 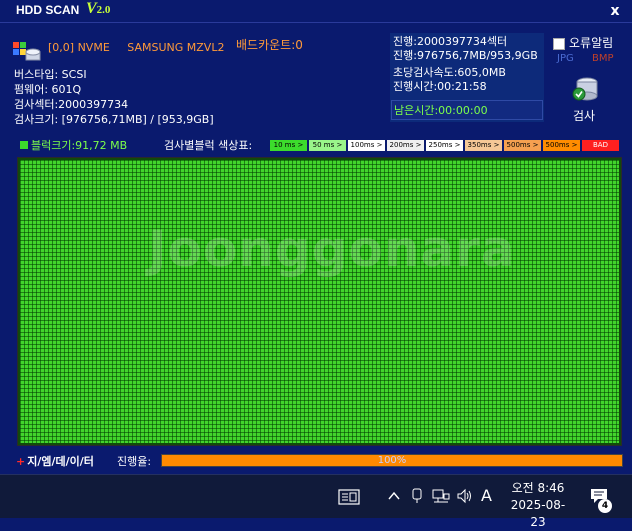 What do you see at coordinates (316, 11) in the screenshot?
I see `title-bar: HDD SCAN V2.0 x` at bounding box center [316, 11].